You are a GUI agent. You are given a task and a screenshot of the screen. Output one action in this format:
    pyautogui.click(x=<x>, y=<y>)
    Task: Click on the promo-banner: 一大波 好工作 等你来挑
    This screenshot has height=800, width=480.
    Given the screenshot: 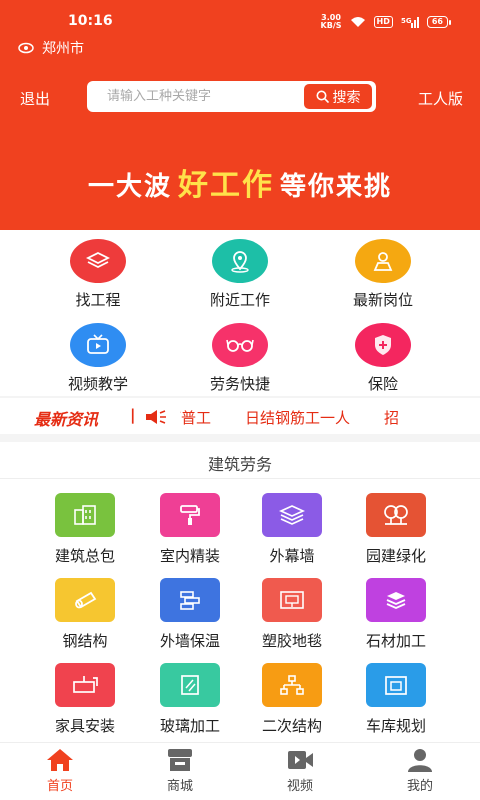 What is the action you would take?
    pyautogui.click(x=240, y=182)
    